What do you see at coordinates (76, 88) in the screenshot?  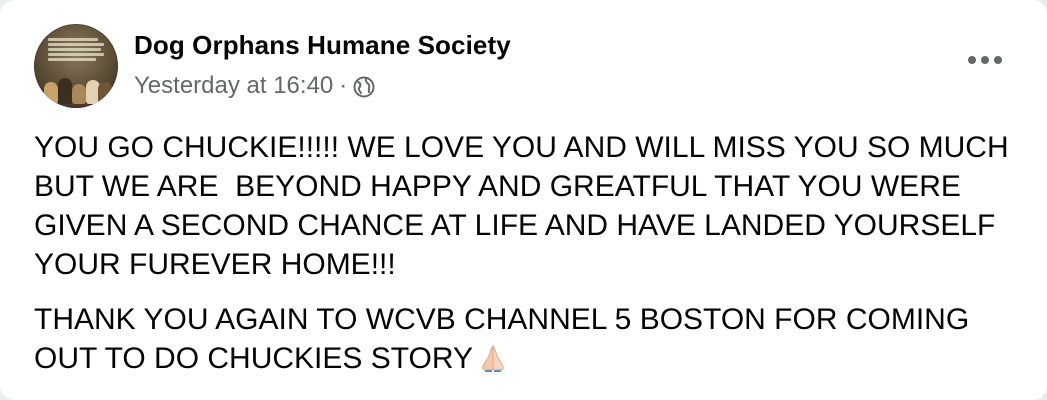 I see `avatar-dogs` at bounding box center [76, 88].